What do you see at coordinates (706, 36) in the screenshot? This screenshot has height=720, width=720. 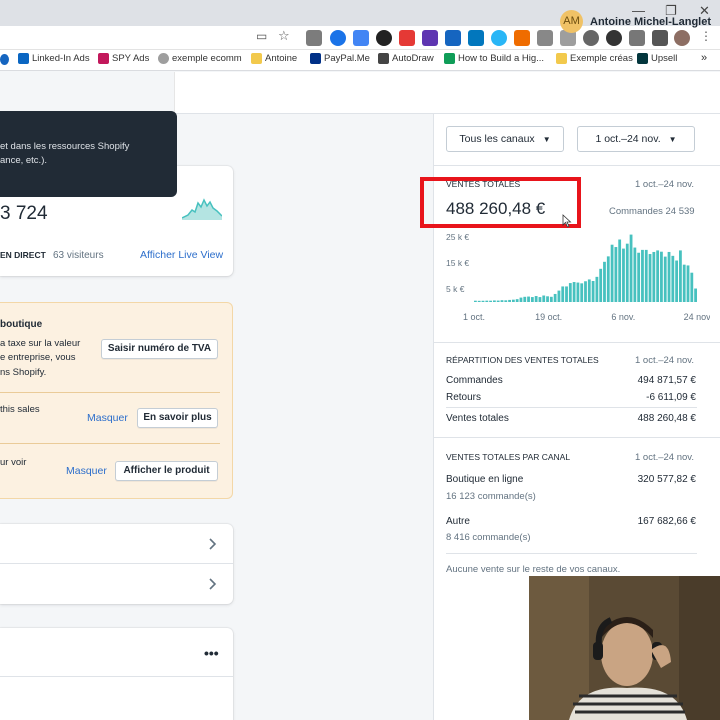 I see `browser-menu-icon: ⋮` at bounding box center [706, 36].